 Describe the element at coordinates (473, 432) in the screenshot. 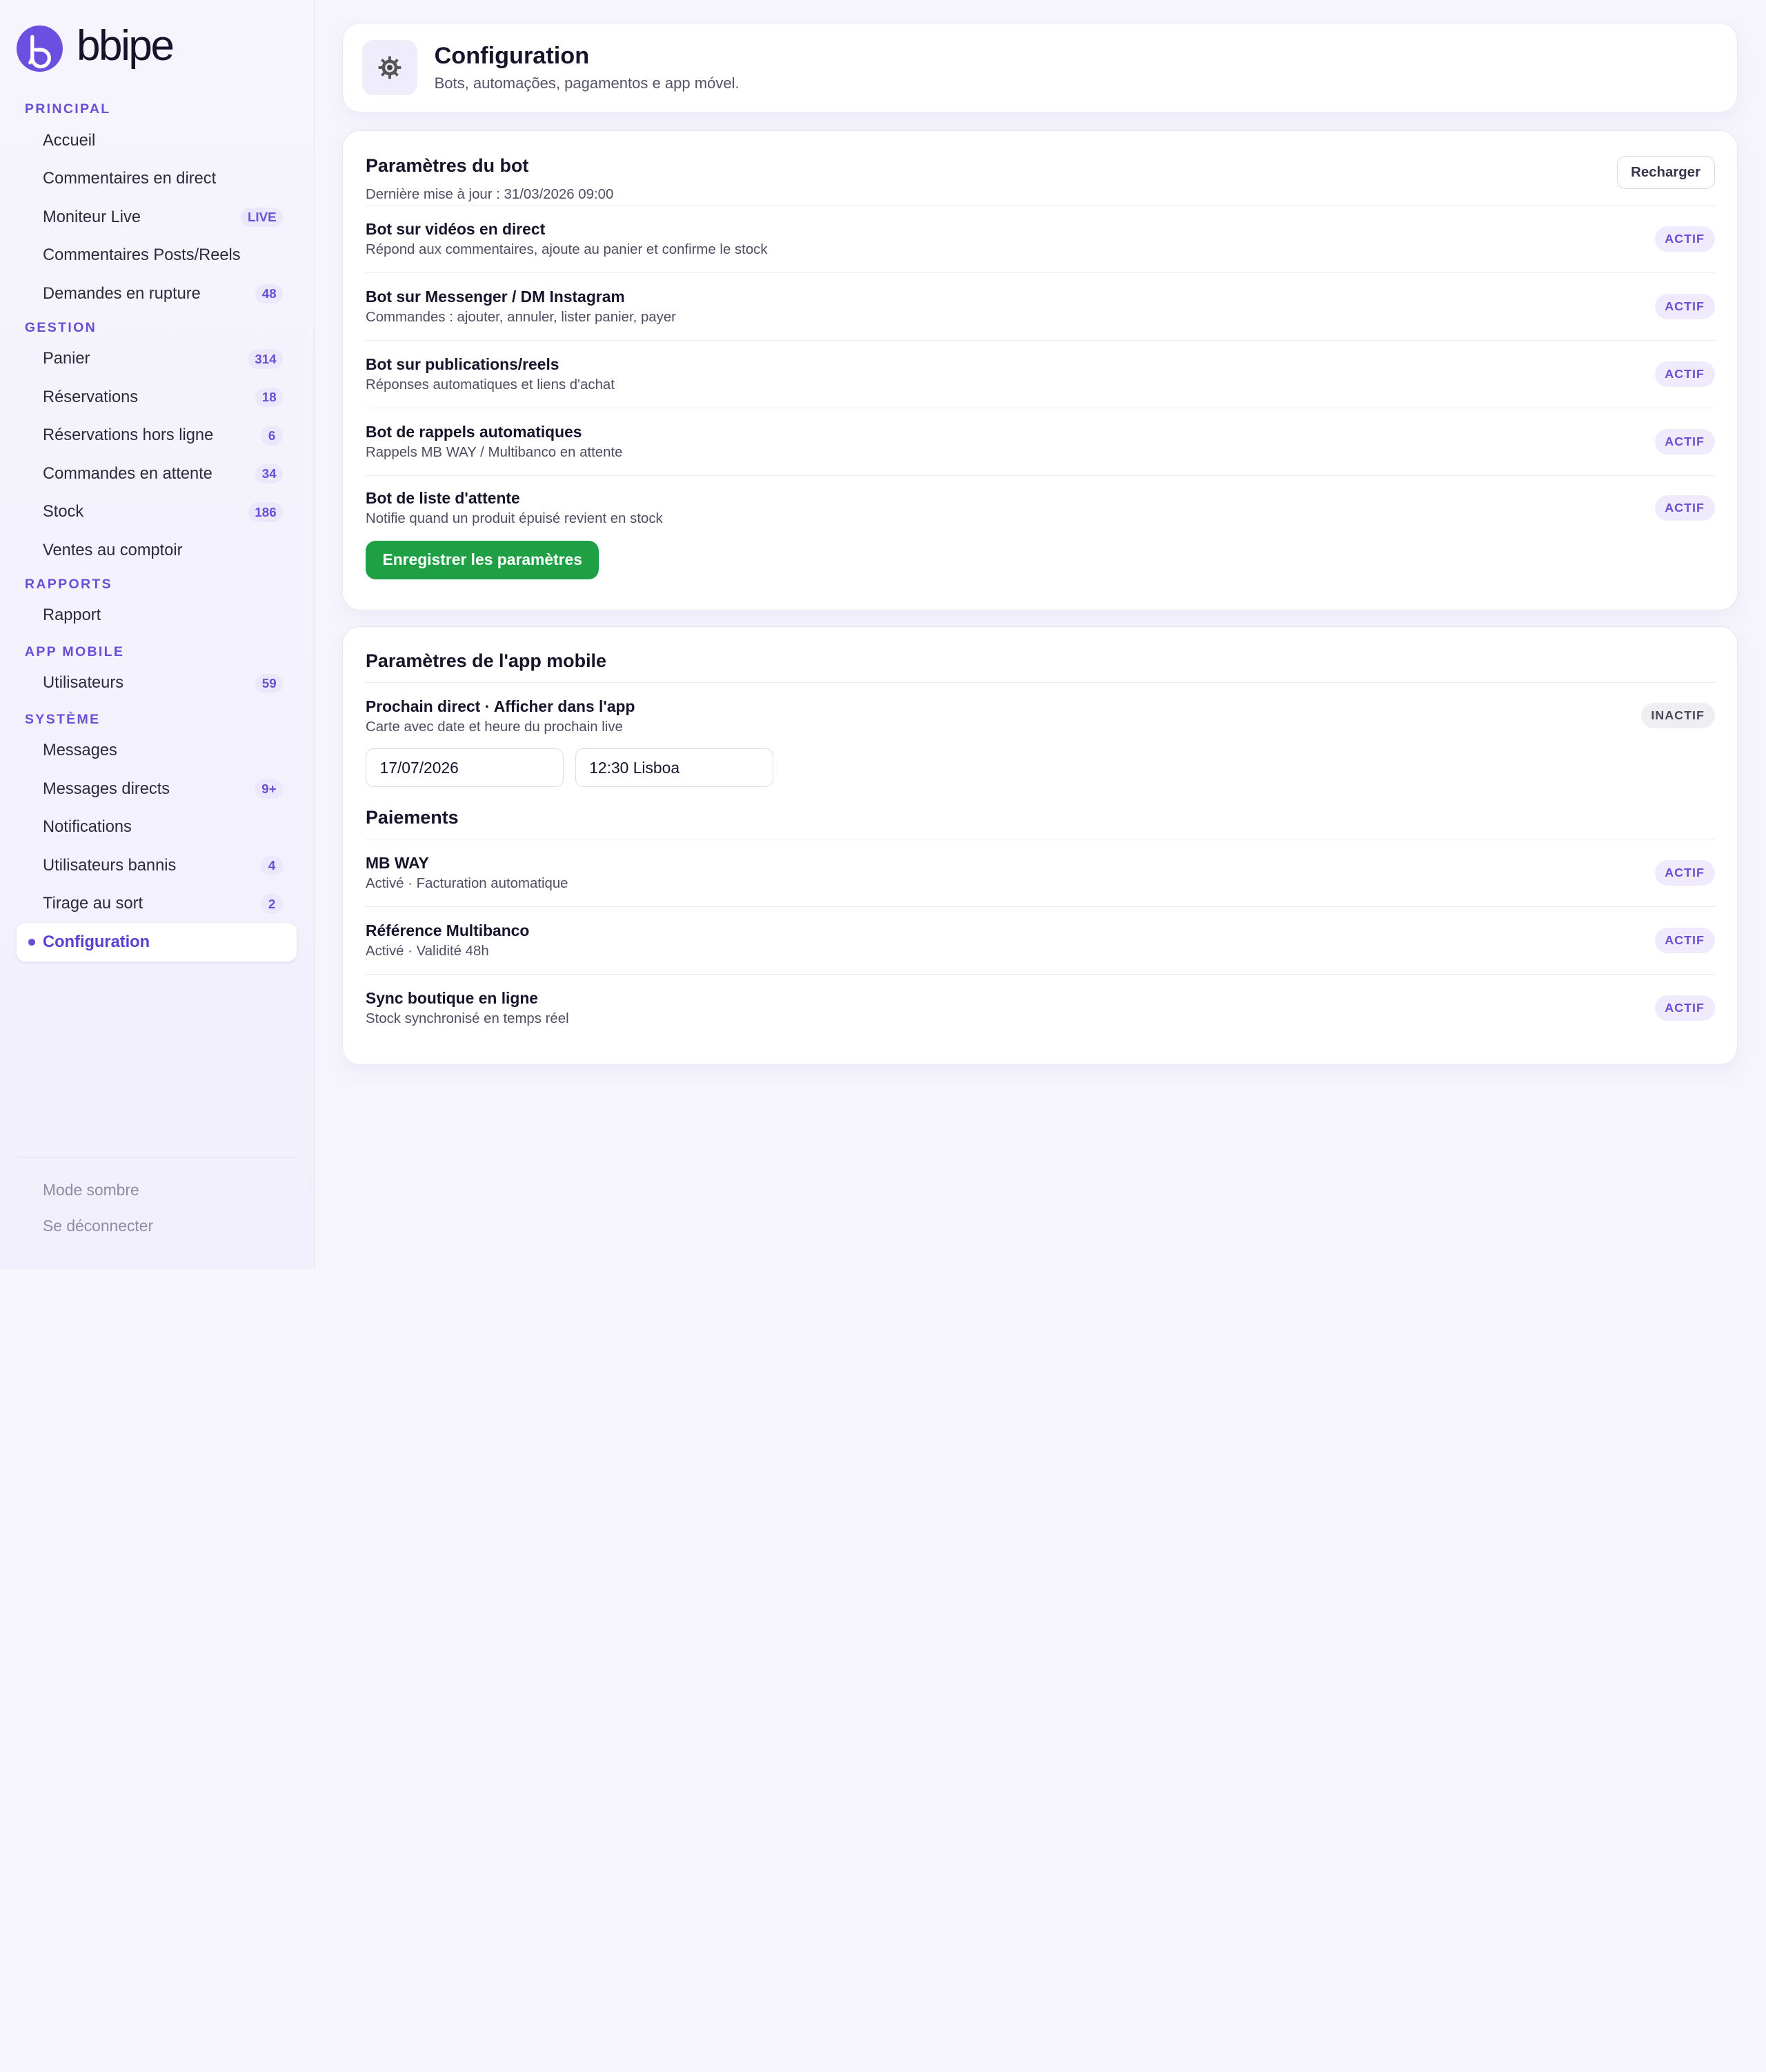

I see `bot-row-title: Bot de rappels automatiques` at that location.